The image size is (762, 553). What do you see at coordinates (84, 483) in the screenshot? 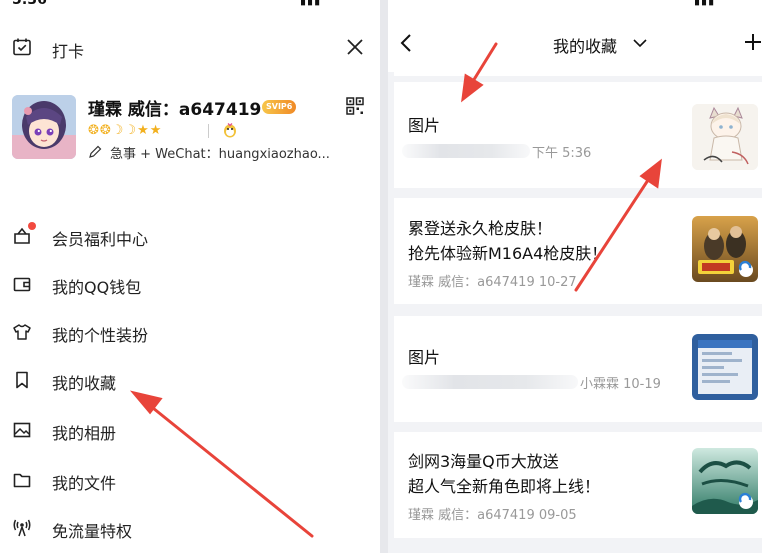
I see `menu-item-label: 我的文件` at bounding box center [84, 483].